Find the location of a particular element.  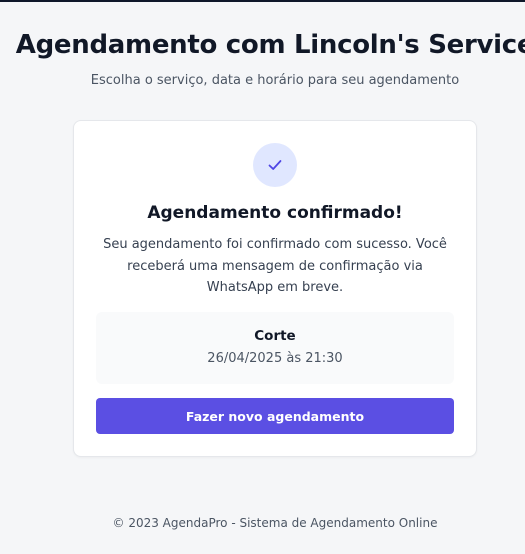

booking-summary: Corte 26/04/2025 às 21:30 is located at coordinates (275, 348).